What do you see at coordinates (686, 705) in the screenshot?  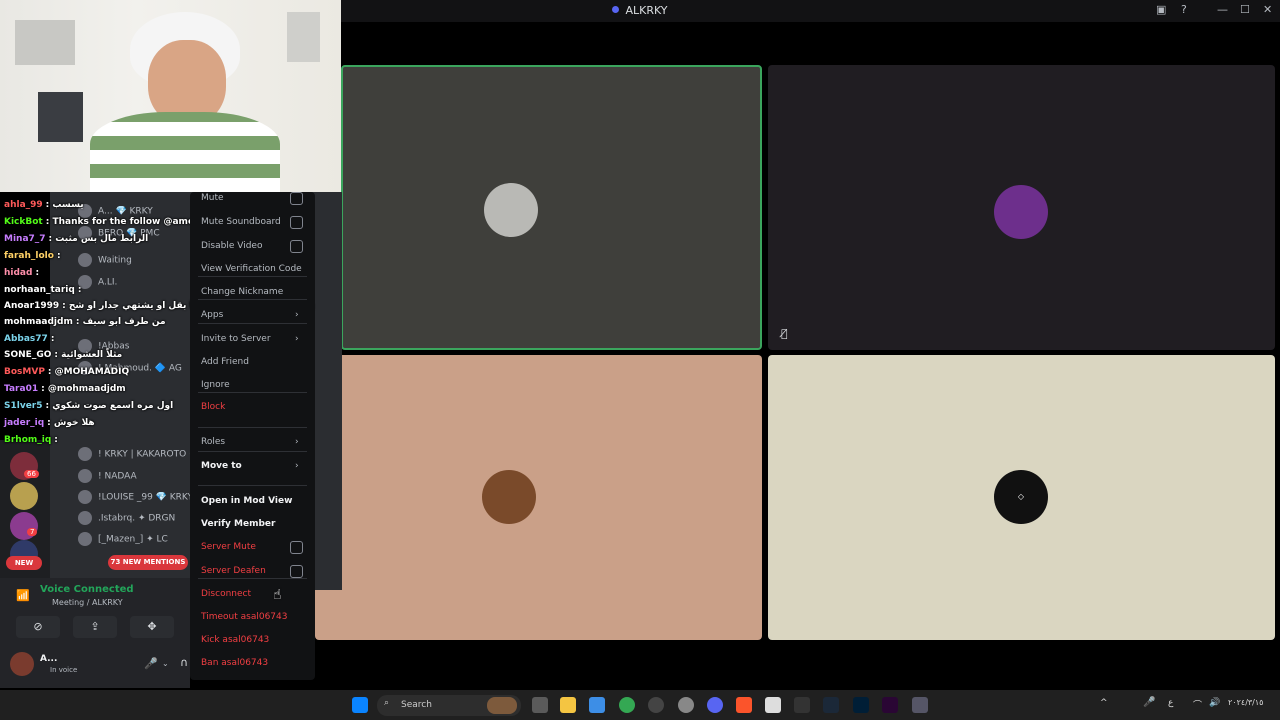 I see `settings-icon` at bounding box center [686, 705].